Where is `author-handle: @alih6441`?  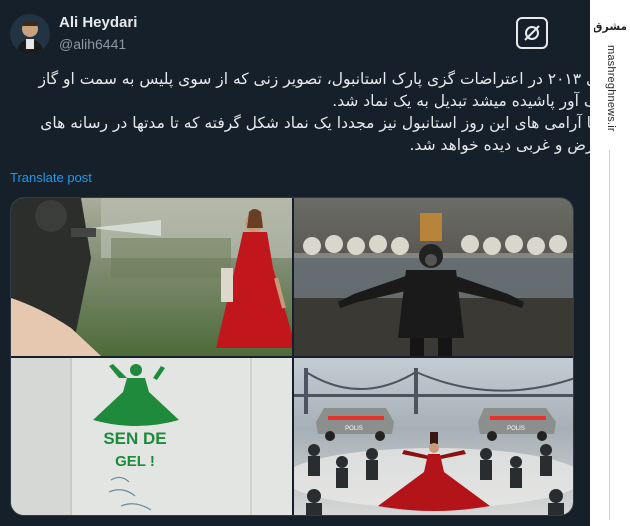 author-handle: @alih6441 is located at coordinates (92, 44).